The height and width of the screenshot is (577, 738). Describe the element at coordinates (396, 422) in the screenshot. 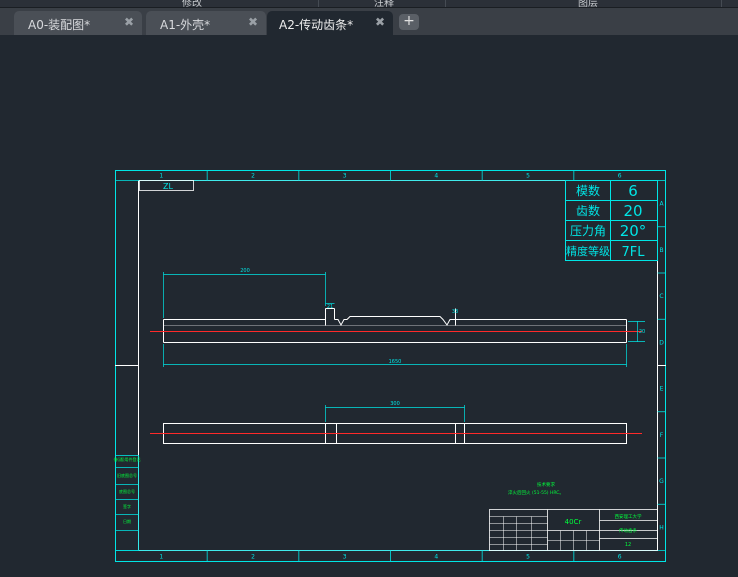

I see `rack-top-view: 300` at that location.